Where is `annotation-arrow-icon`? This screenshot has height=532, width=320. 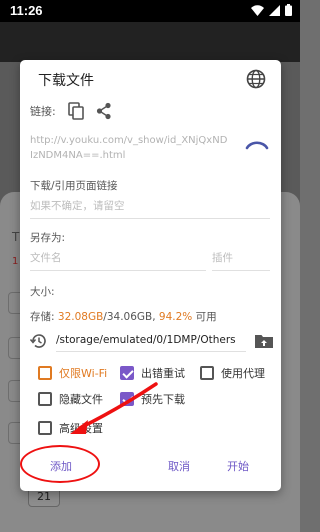 annotation-arrow-icon is located at coordinates (114, 408).